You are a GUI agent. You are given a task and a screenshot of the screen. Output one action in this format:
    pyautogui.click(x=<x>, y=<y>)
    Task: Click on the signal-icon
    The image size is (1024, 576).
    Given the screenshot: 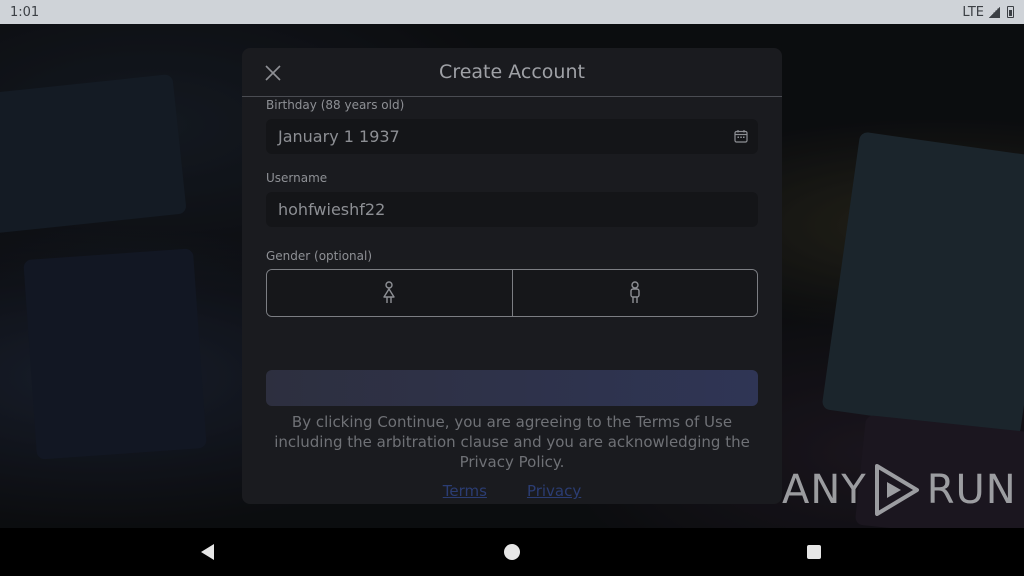 What is the action you would take?
    pyautogui.click(x=994, y=12)
    